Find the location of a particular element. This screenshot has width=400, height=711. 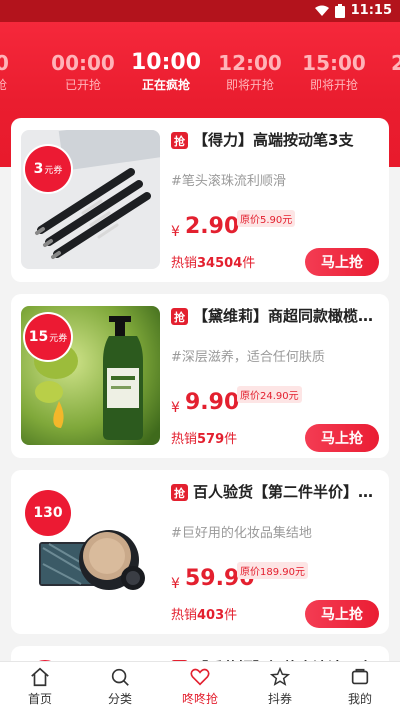

sold-count: 热销34504件 is located at coordinates (213, 261).